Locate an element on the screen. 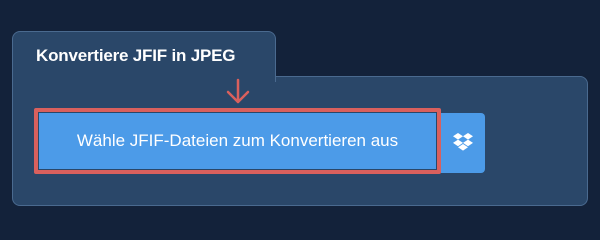 The image size is (600, 240). tab-title: Konvertiere JFIF in JPEG is located at coordinates (136, 55).